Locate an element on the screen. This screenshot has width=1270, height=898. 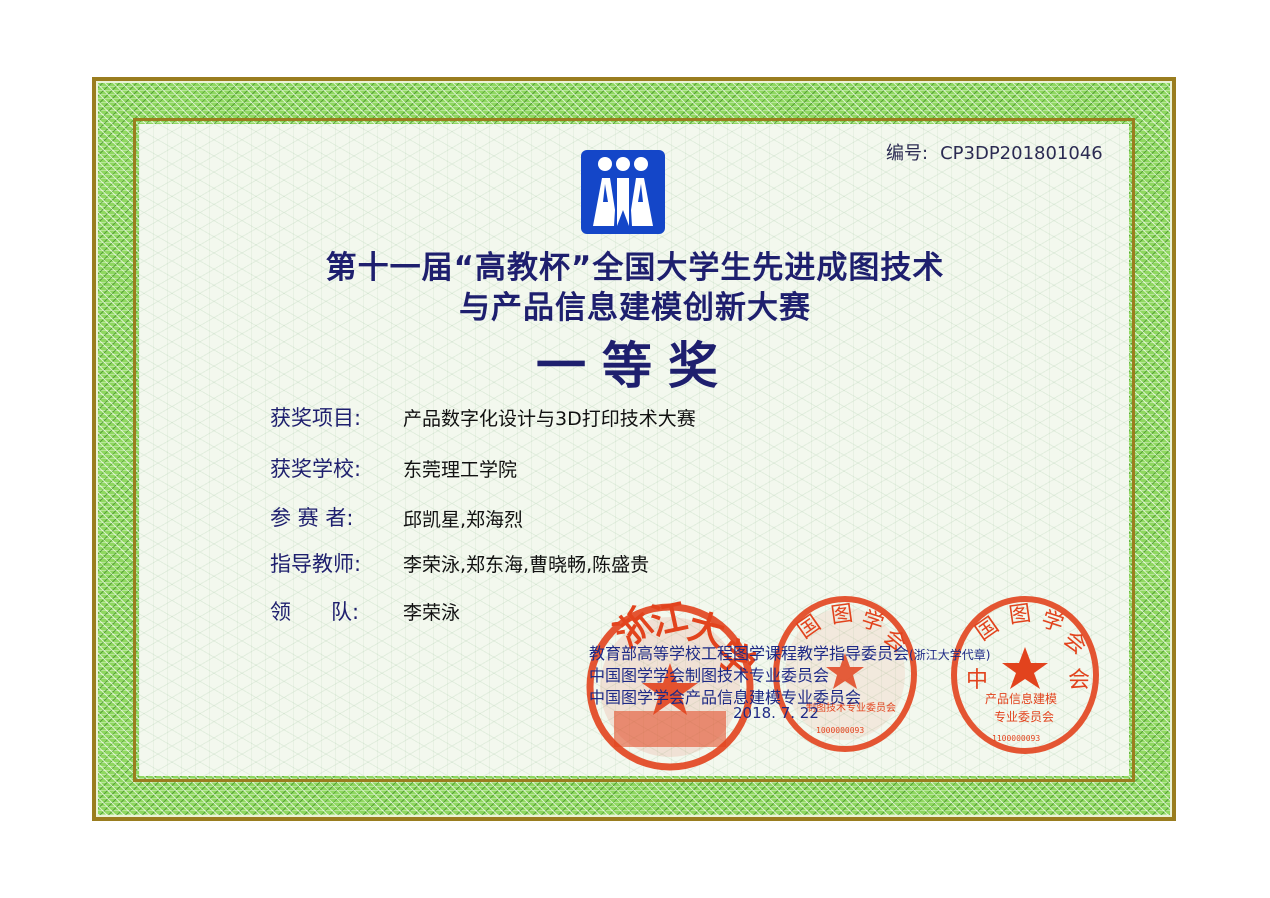
svg-text: 产品信息建模 is located at coordinates (1021, 698).